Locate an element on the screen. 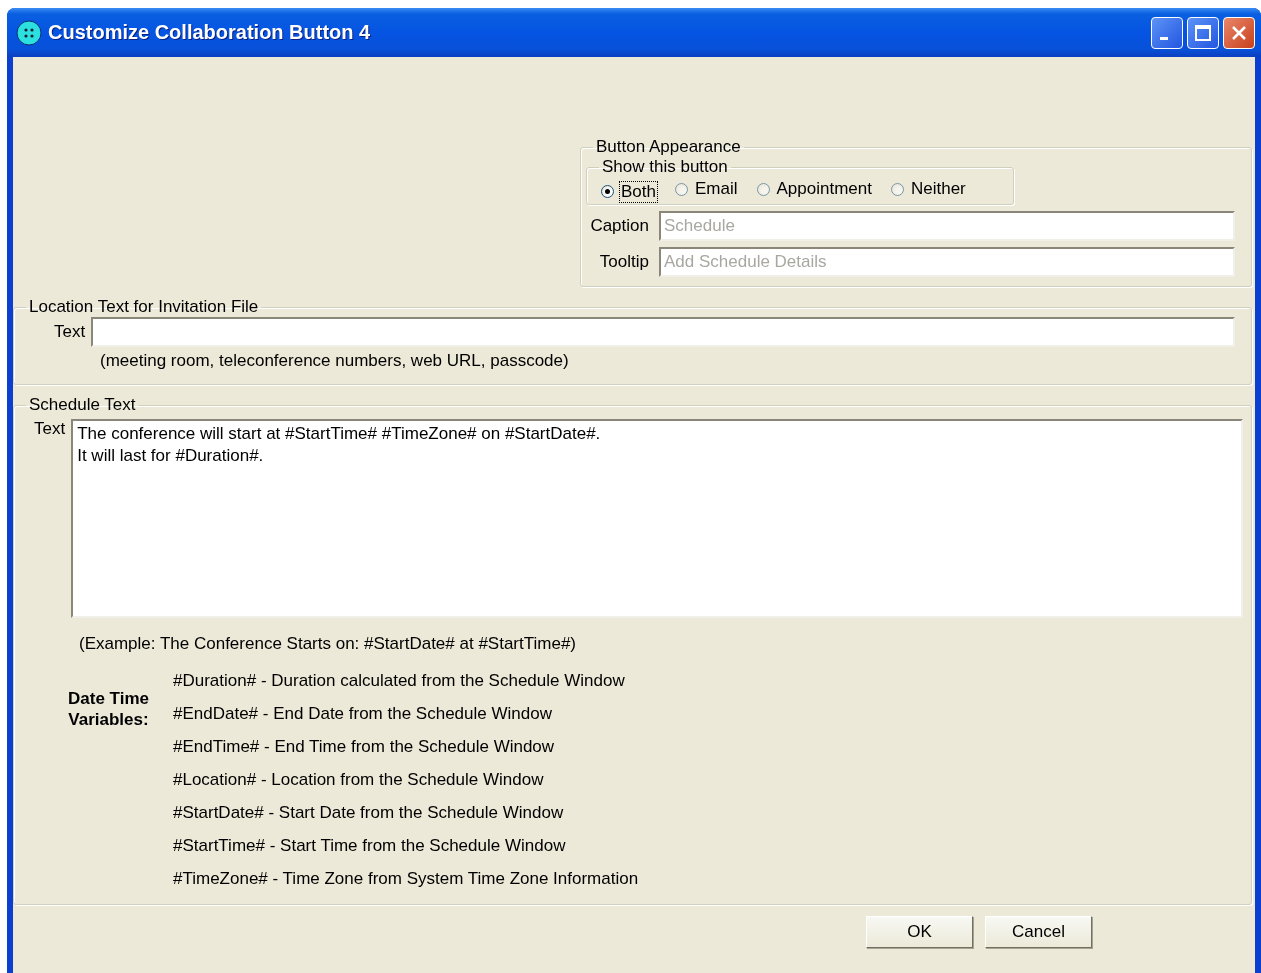 The height and width of the screenshot is (973, 1261). maximize-icon is located at coordinates (1203, 32).